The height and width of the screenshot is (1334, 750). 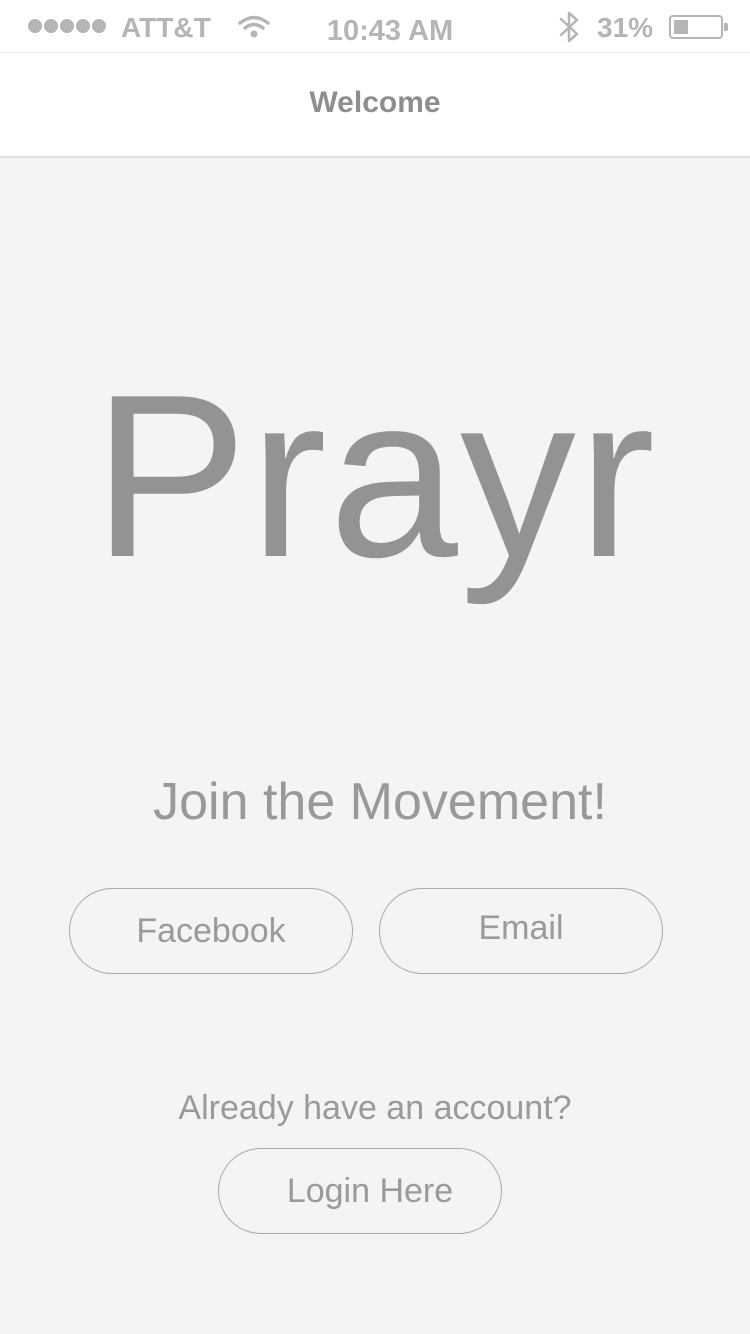 I want to click on navigation-bar: Welcome, so click(x=375, y=105).